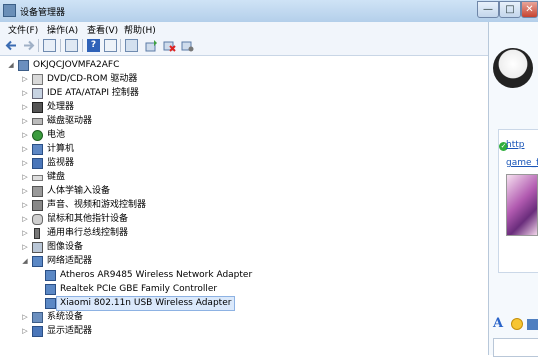 The height and width of the screenshot is (357, 538). Describe the element at coordinates (37, 205) in the screenshot. I see `sound-icon` at that location.